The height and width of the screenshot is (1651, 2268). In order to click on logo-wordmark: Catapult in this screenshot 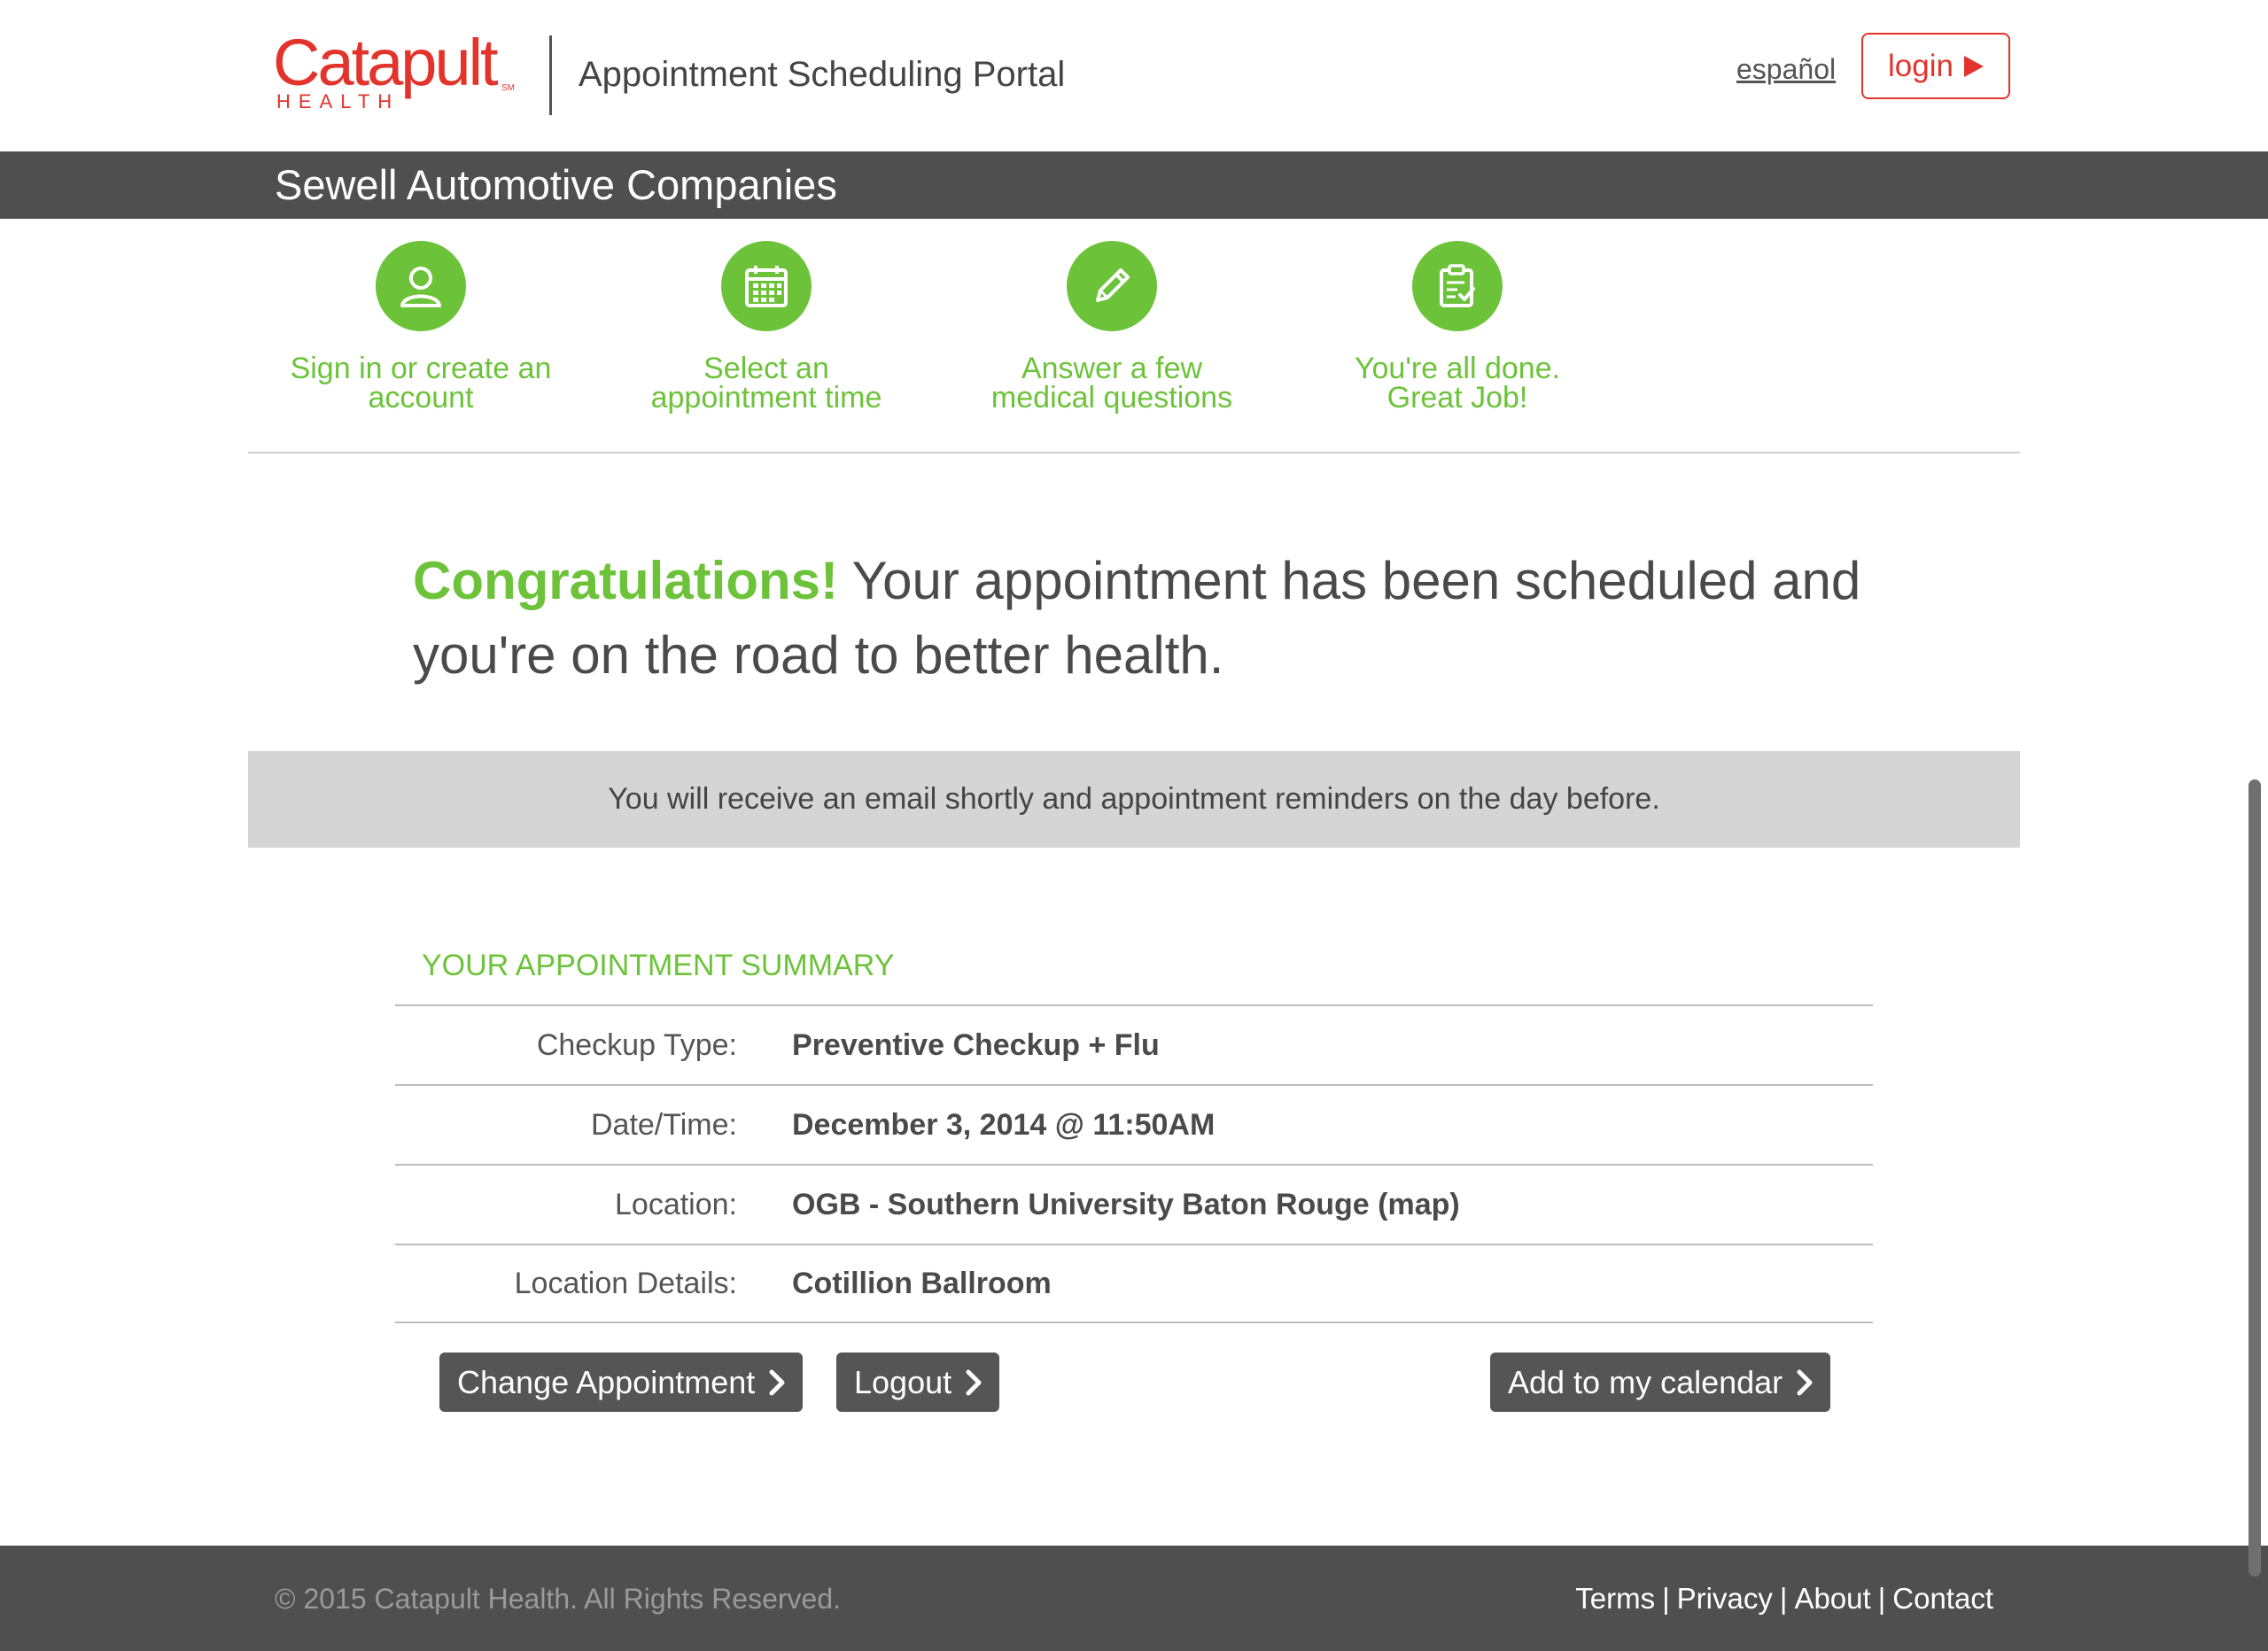, I will do `click(386, 62)`.